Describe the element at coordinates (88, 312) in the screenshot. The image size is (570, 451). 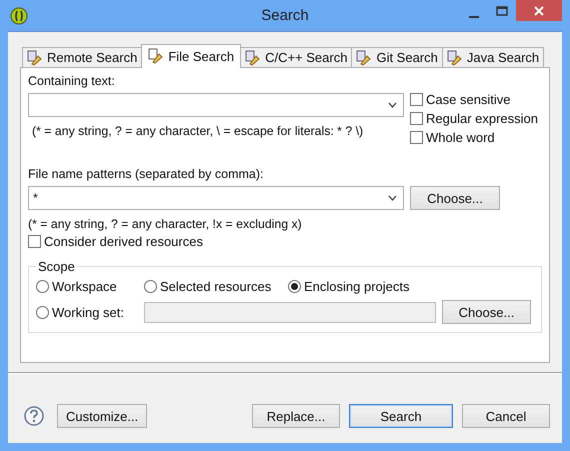
I see `radio-label: Working set:` at that location.